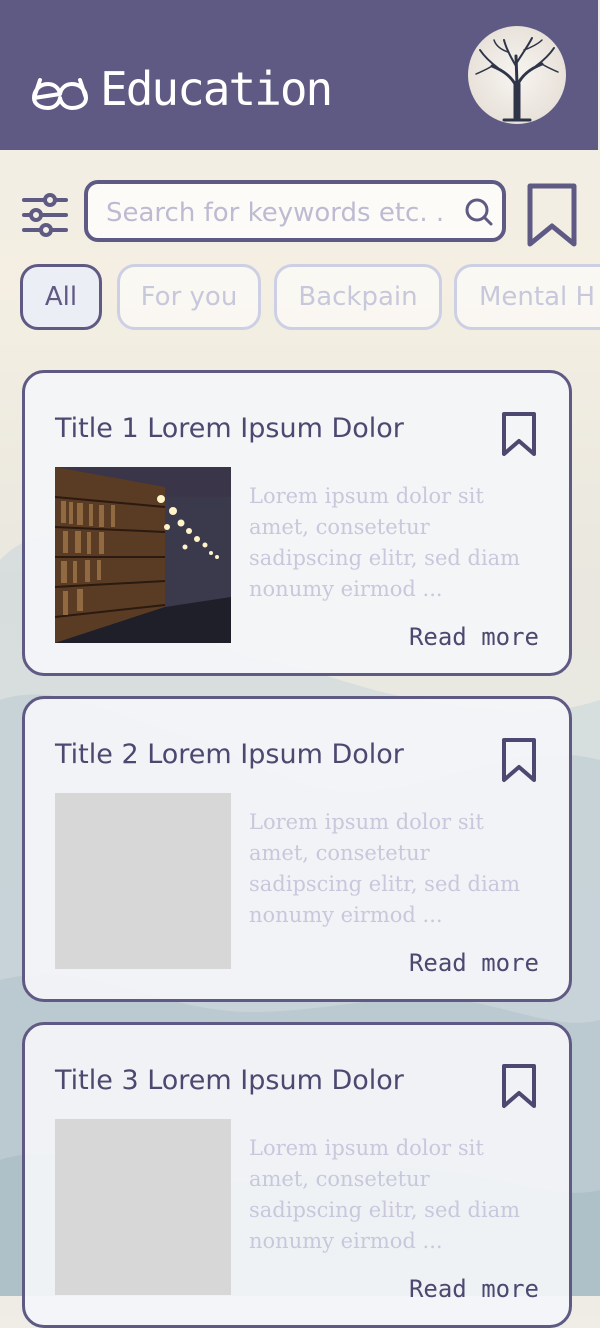 The image size is (600, 1328). Describe the element at coordinates (479, 212) in the screenshot. I see `search-icon` at that location.